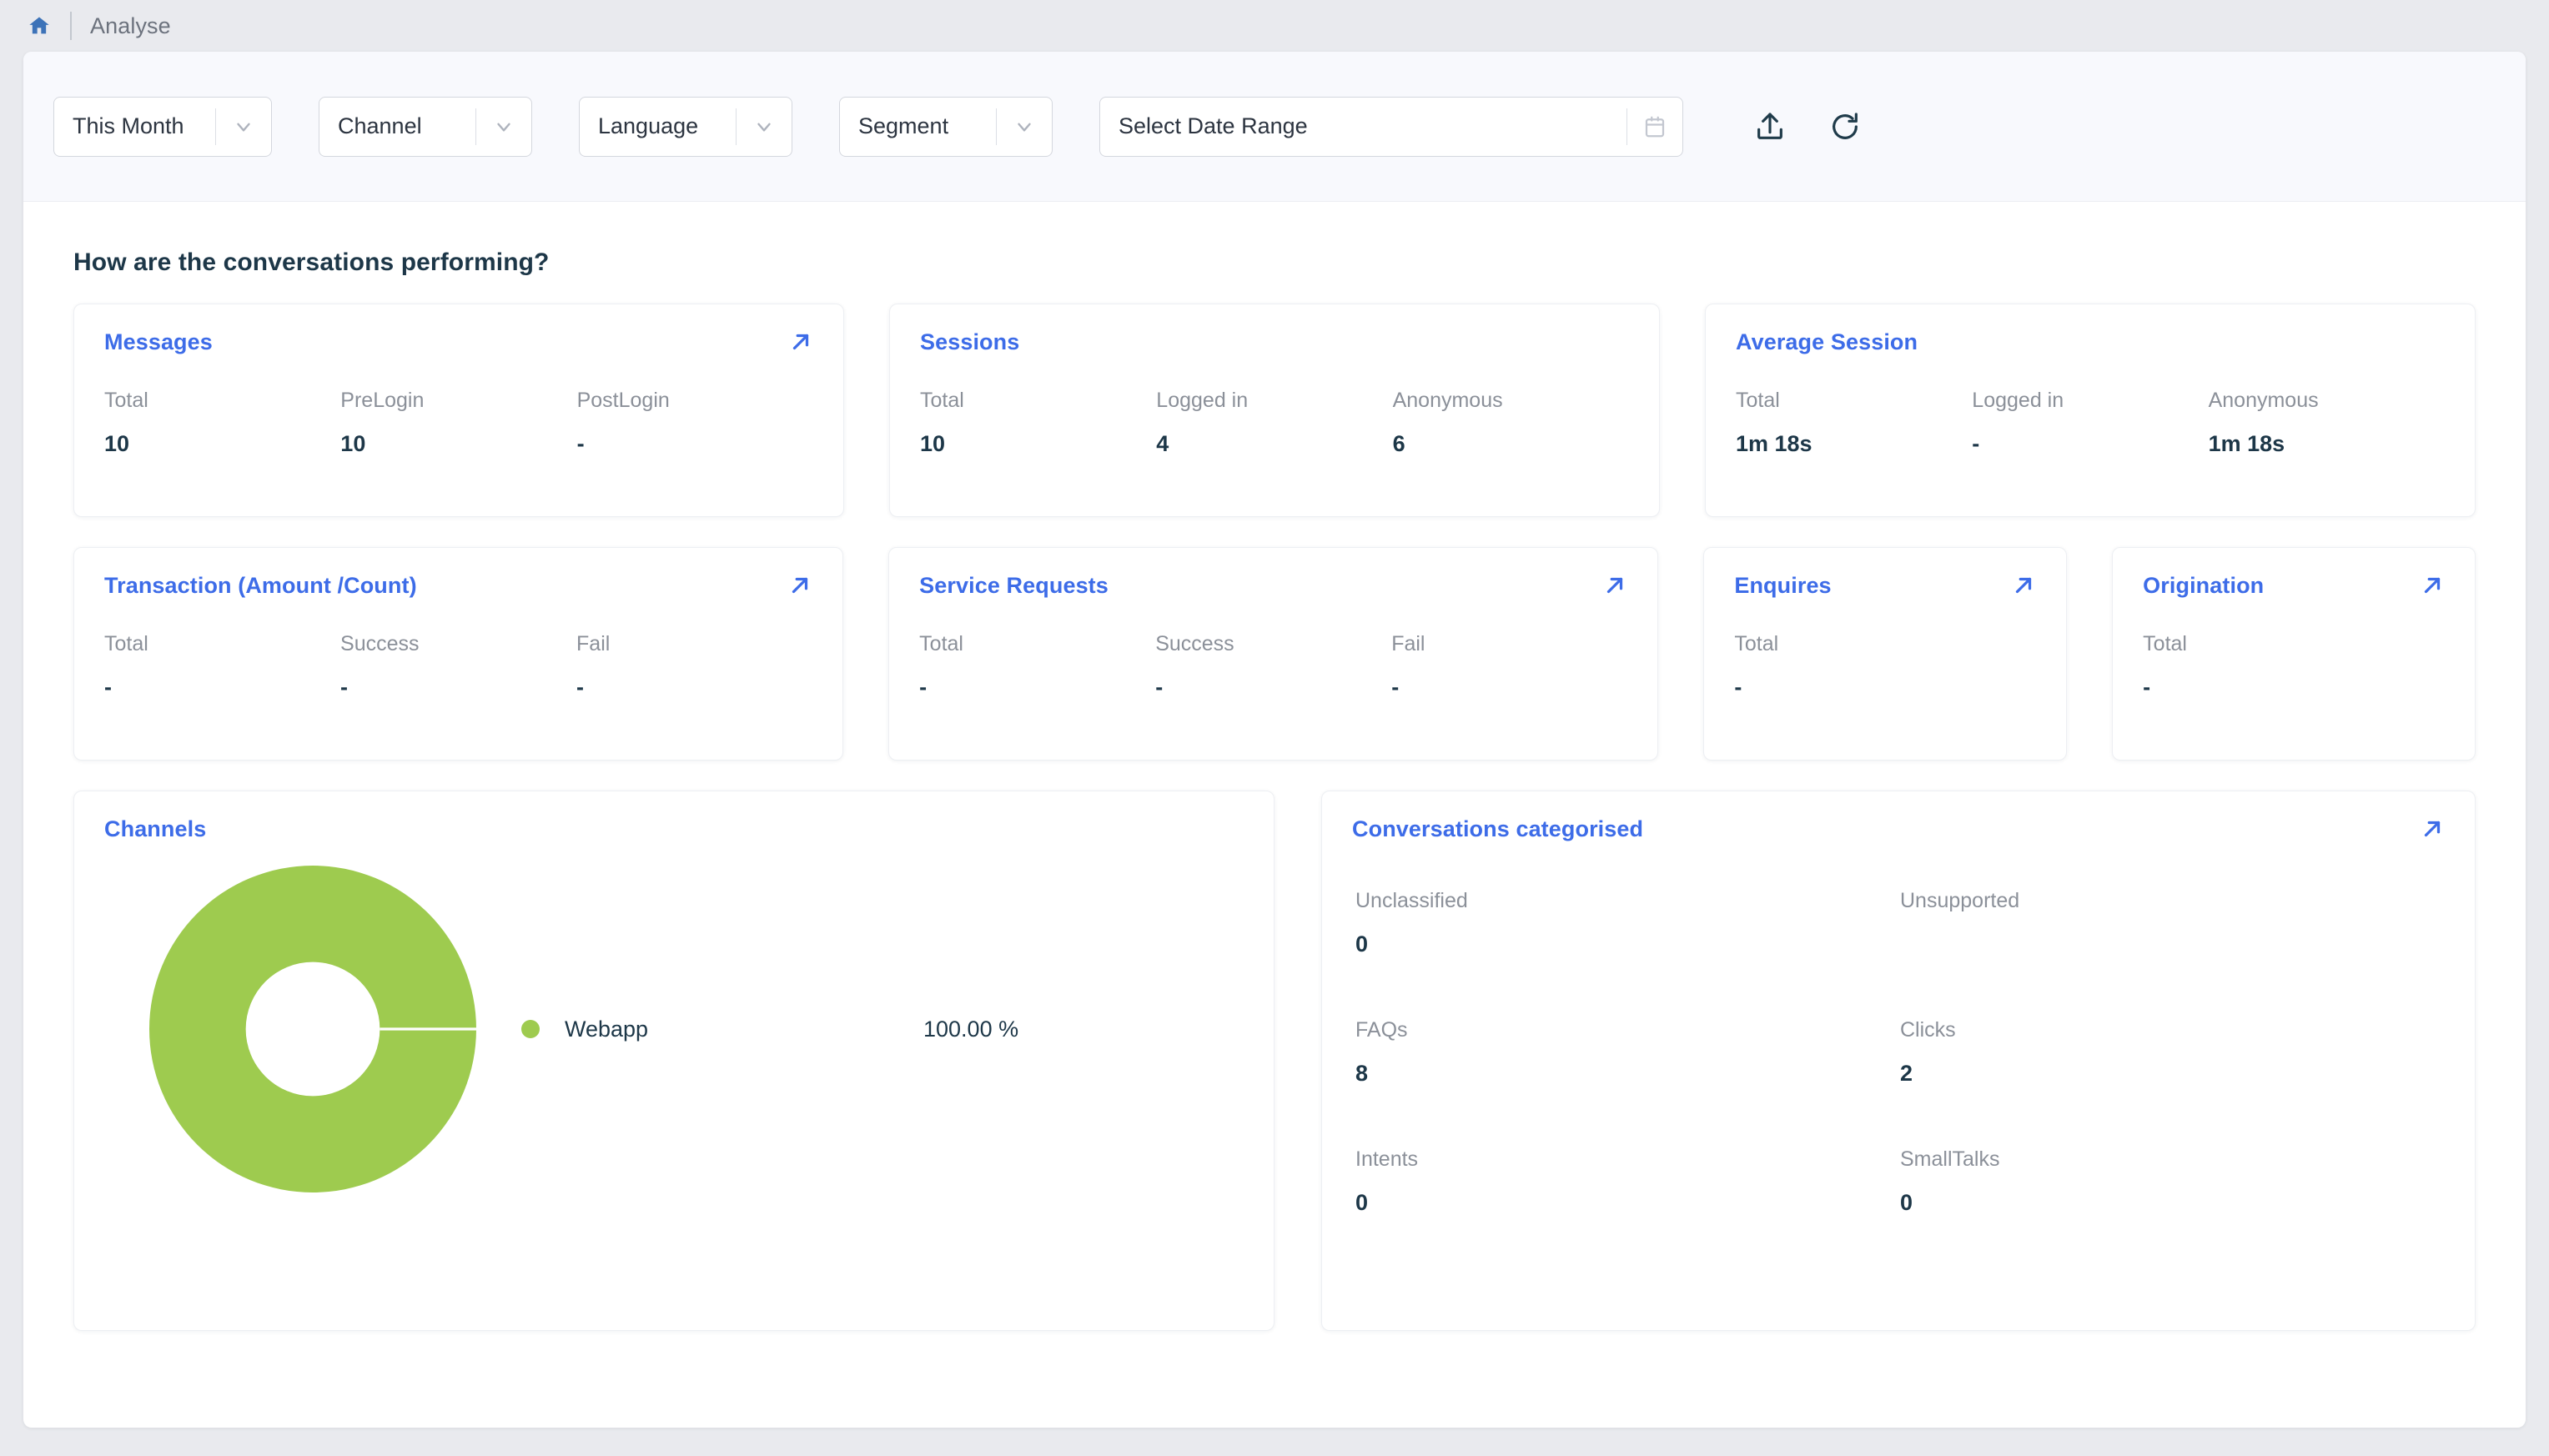  Describe the element at coordinates (2172, 1182) in the screenshot. I see `category-item: SmallTalks 0` at that location.